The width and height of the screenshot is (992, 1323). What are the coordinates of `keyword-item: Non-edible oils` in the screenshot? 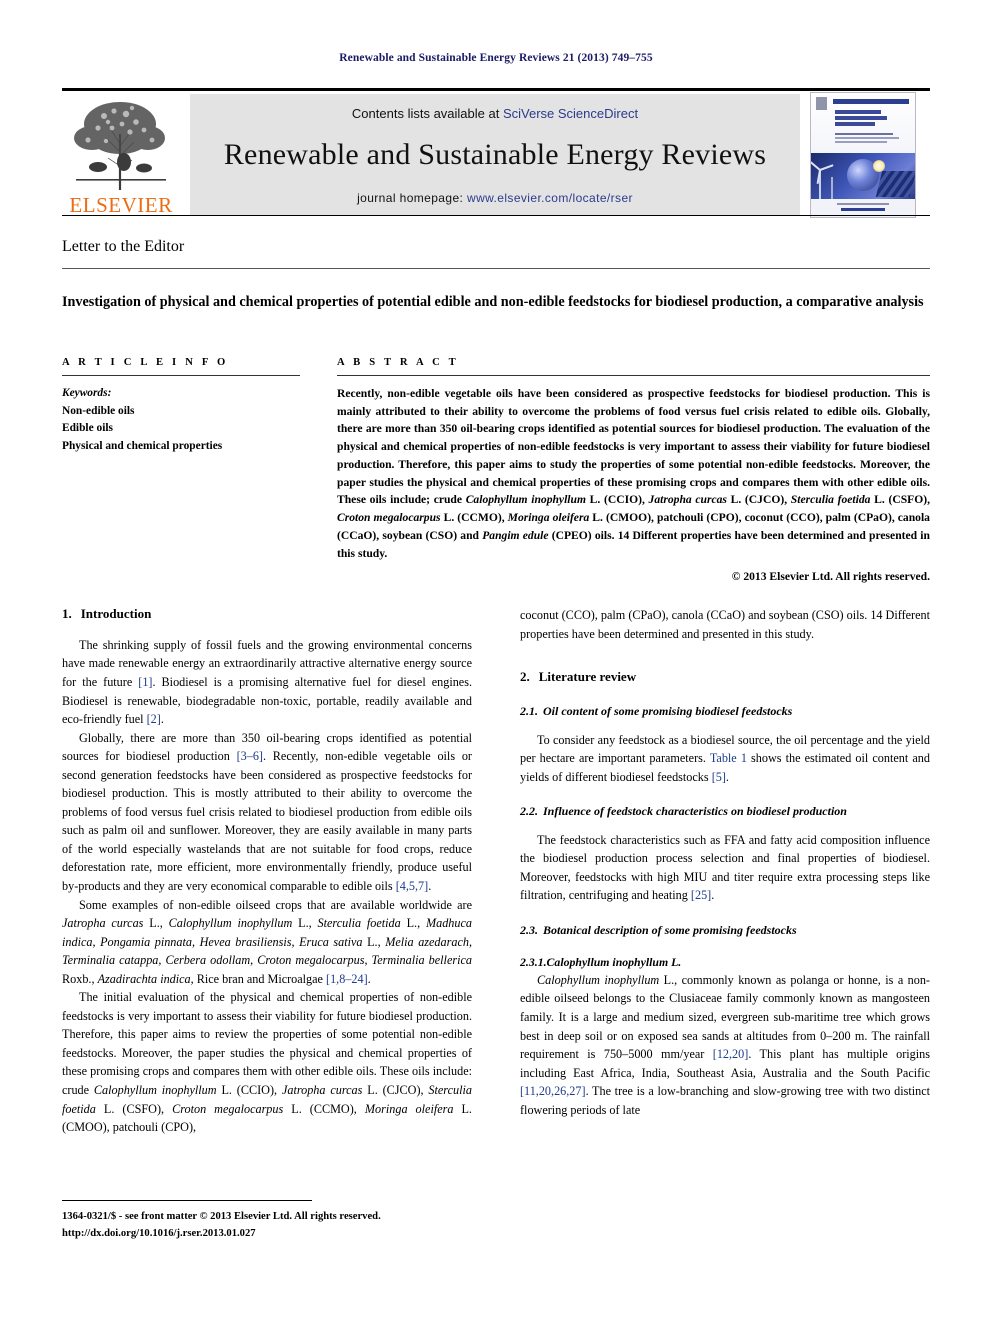 It's located at (98, 410).